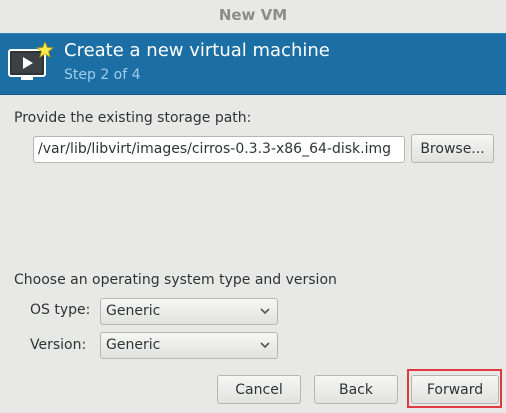 The image size is (506, 413). I want to click on version-select: Generic, so click(189, 345).